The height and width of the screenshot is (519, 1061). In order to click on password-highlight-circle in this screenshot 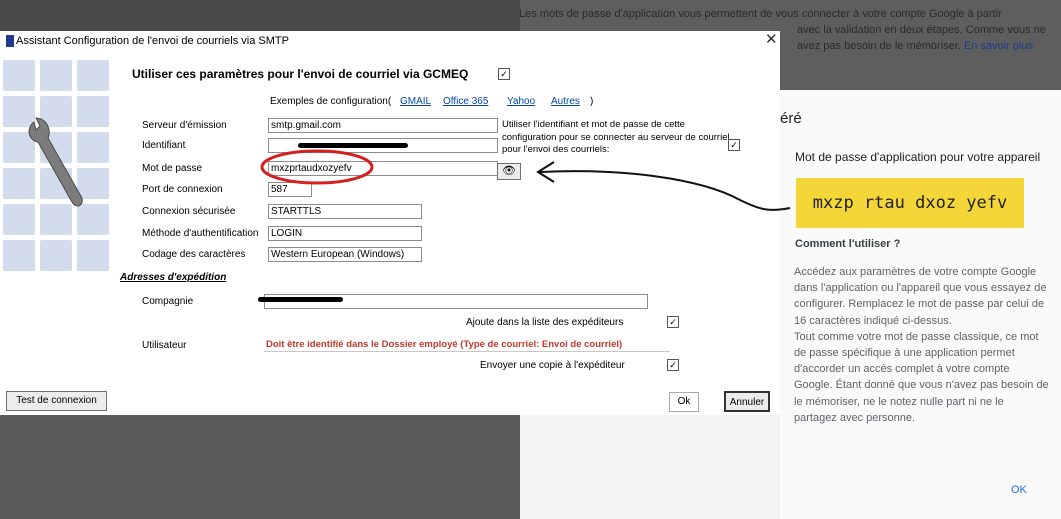, I will do `click(317, 167)`.